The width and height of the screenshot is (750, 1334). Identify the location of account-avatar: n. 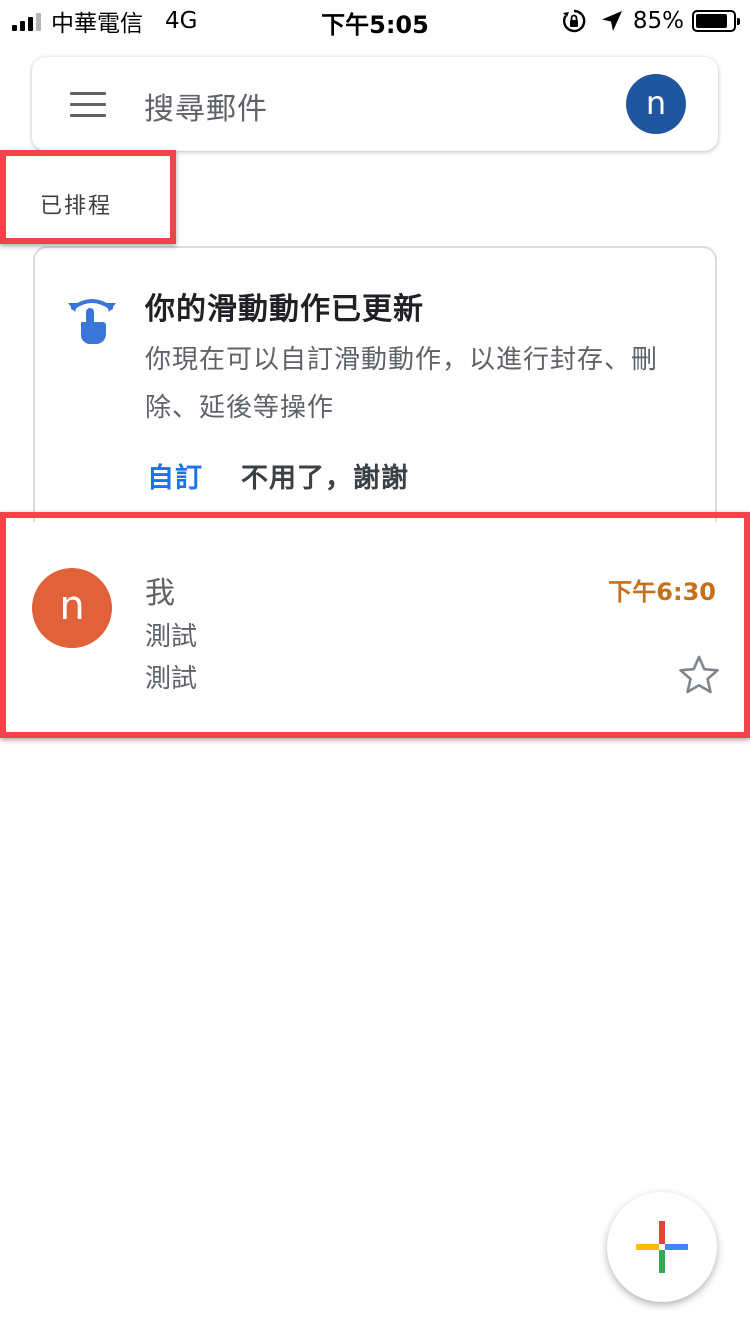
(656, 104).